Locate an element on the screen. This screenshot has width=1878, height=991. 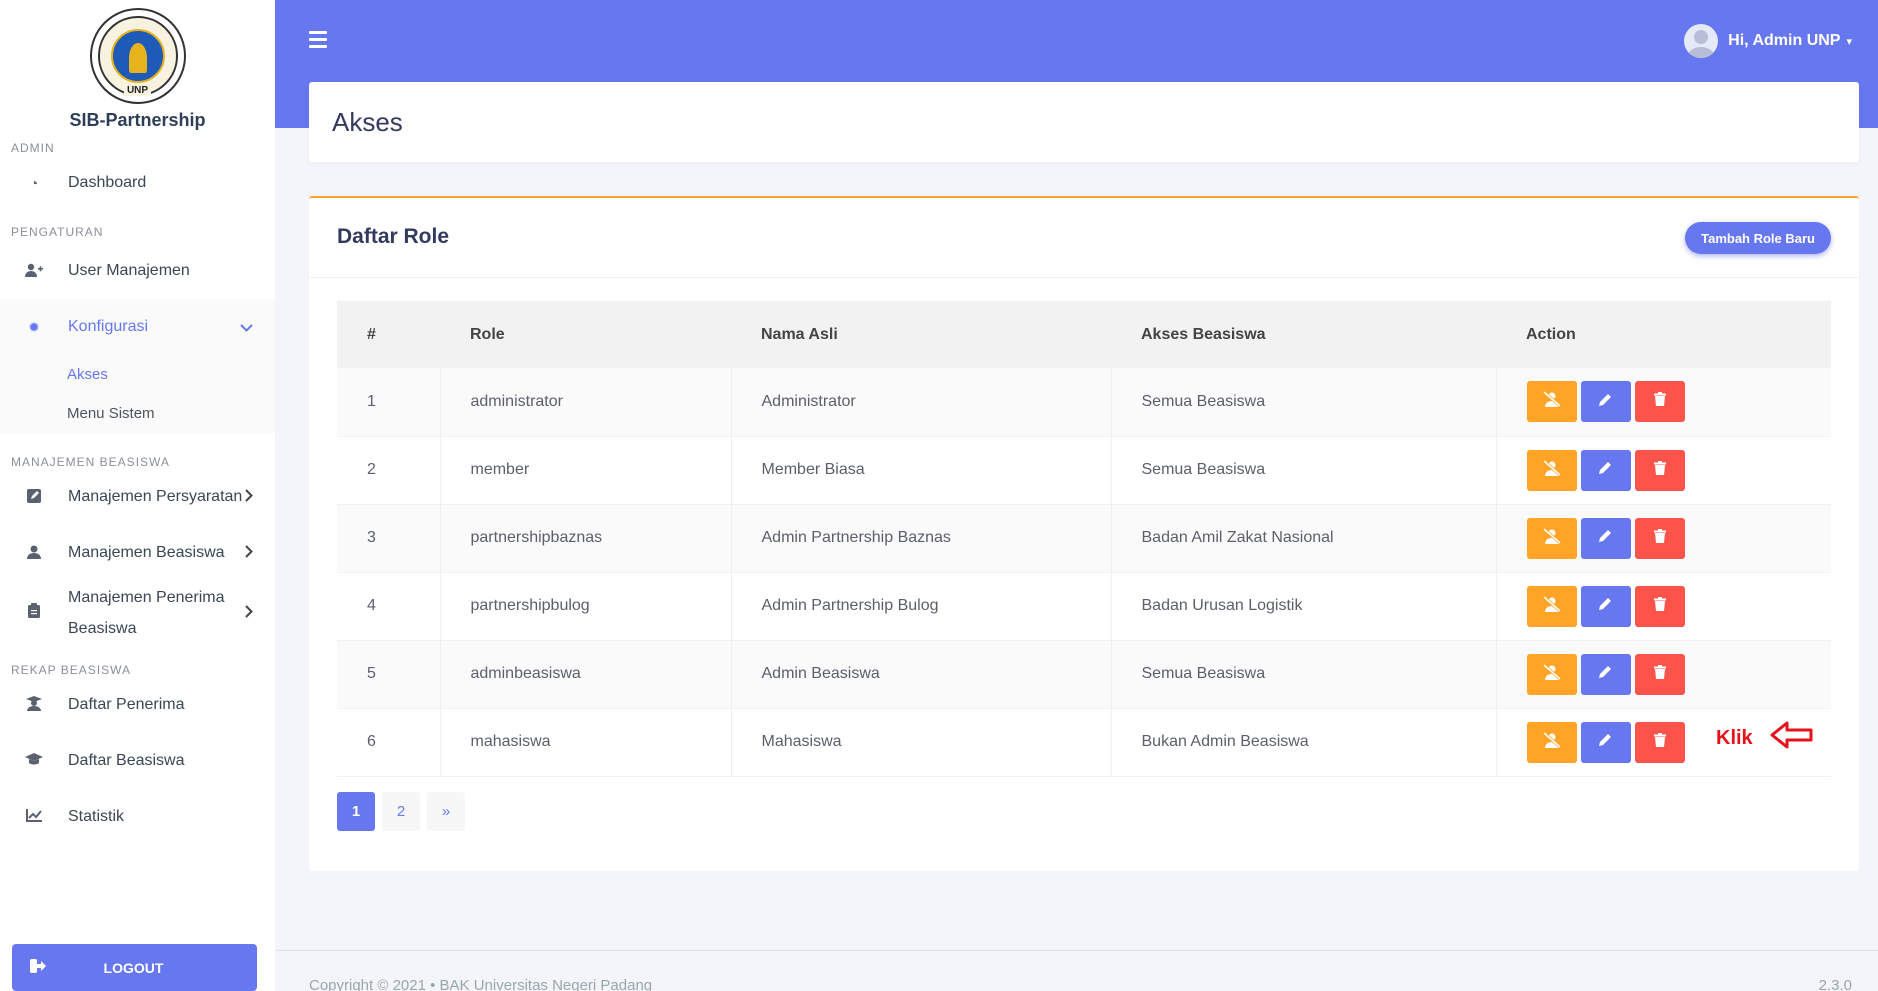
konfigurasi-group: ✹ Konfigurasi Akses Menu Sistem is located at coordinates (137, 366).